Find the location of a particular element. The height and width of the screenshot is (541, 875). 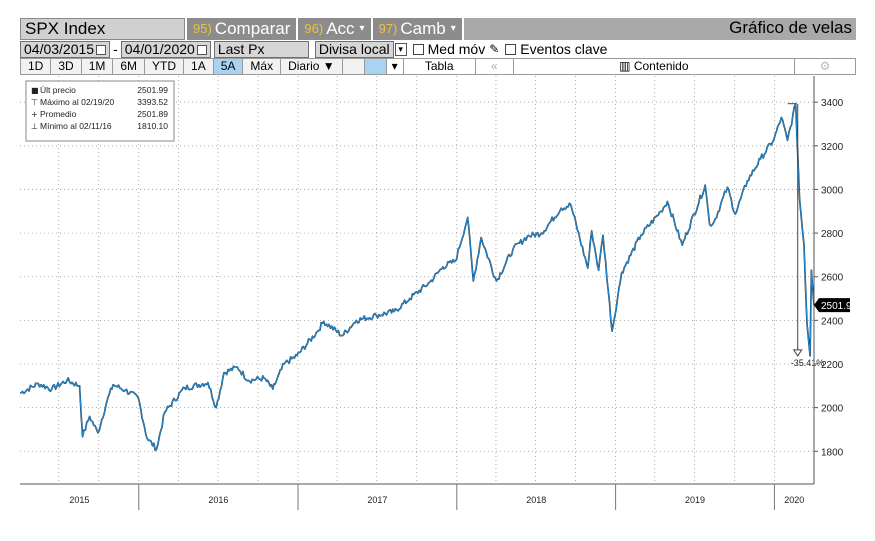

moving-average-checkbox is located at coordinates (418, 49).